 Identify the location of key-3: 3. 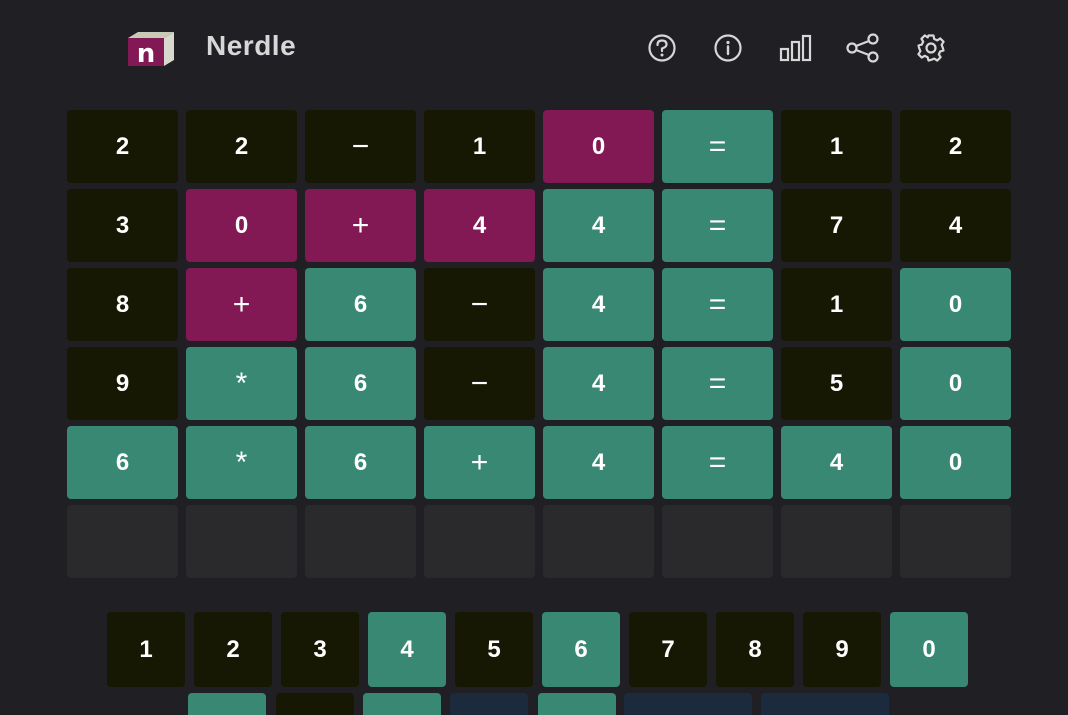
(320, 649).